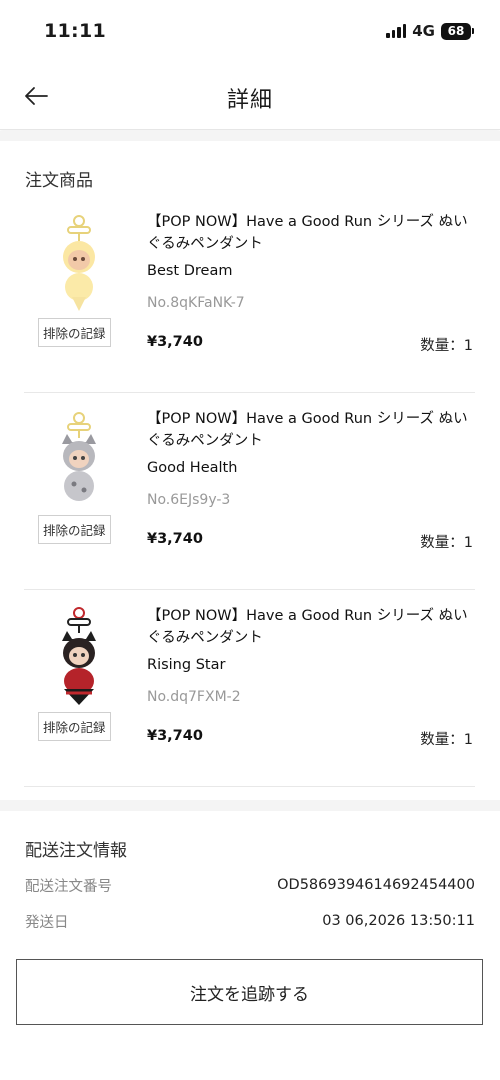 The image size is (500, 1080). I want to click on page-header: 詳細, so click(250, 97).